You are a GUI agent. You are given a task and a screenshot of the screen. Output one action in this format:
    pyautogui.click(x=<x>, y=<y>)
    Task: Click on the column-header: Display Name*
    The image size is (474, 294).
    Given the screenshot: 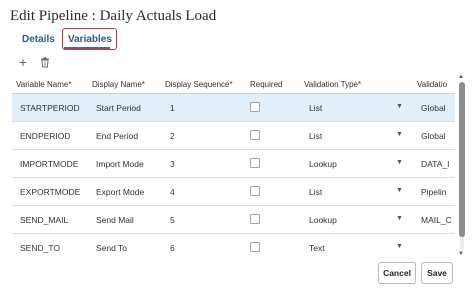 What is the action you would take?
    pyautogui.click(x=118, y=84)
    